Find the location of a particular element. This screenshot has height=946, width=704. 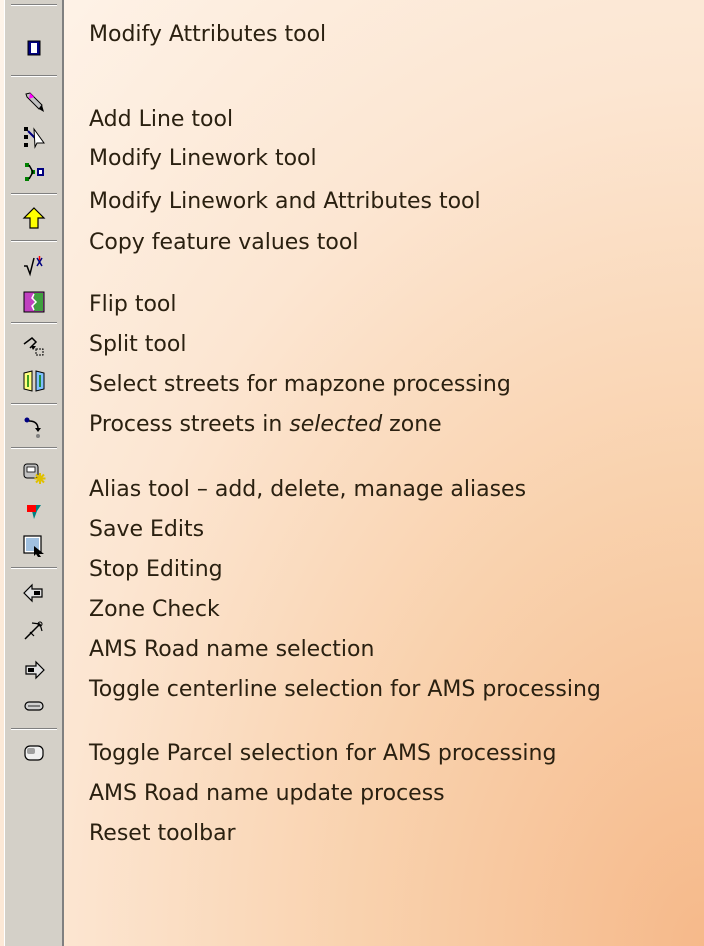

modify-attributes-button is located at coordinates (34, 48).